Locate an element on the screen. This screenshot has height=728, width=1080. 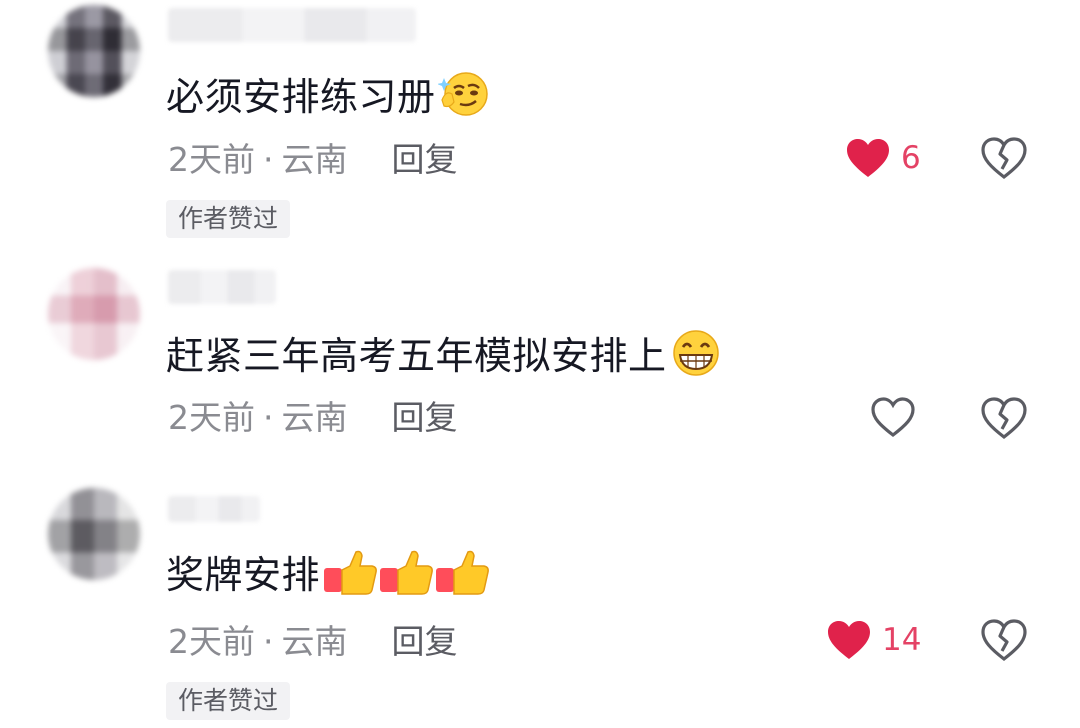
comment-text: 奖牌安排 is located at coordinates (328, 577).